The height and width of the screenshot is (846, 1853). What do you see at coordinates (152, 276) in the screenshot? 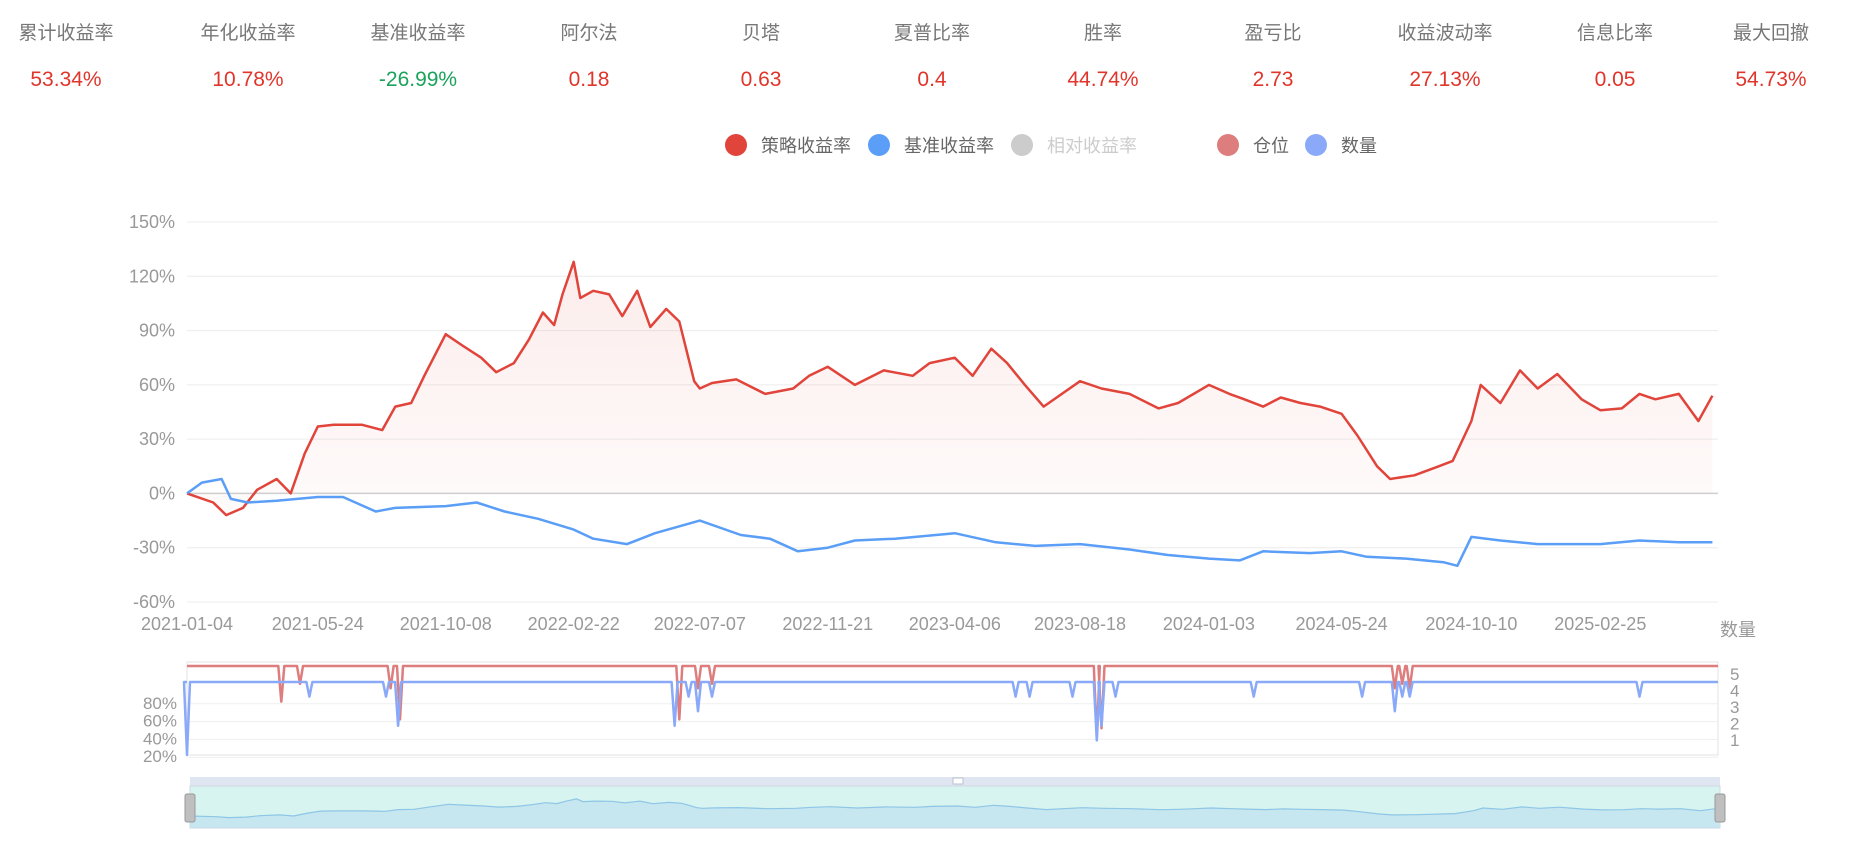
I see `y-tick-label: 120%` at bounding box center [152, 276].